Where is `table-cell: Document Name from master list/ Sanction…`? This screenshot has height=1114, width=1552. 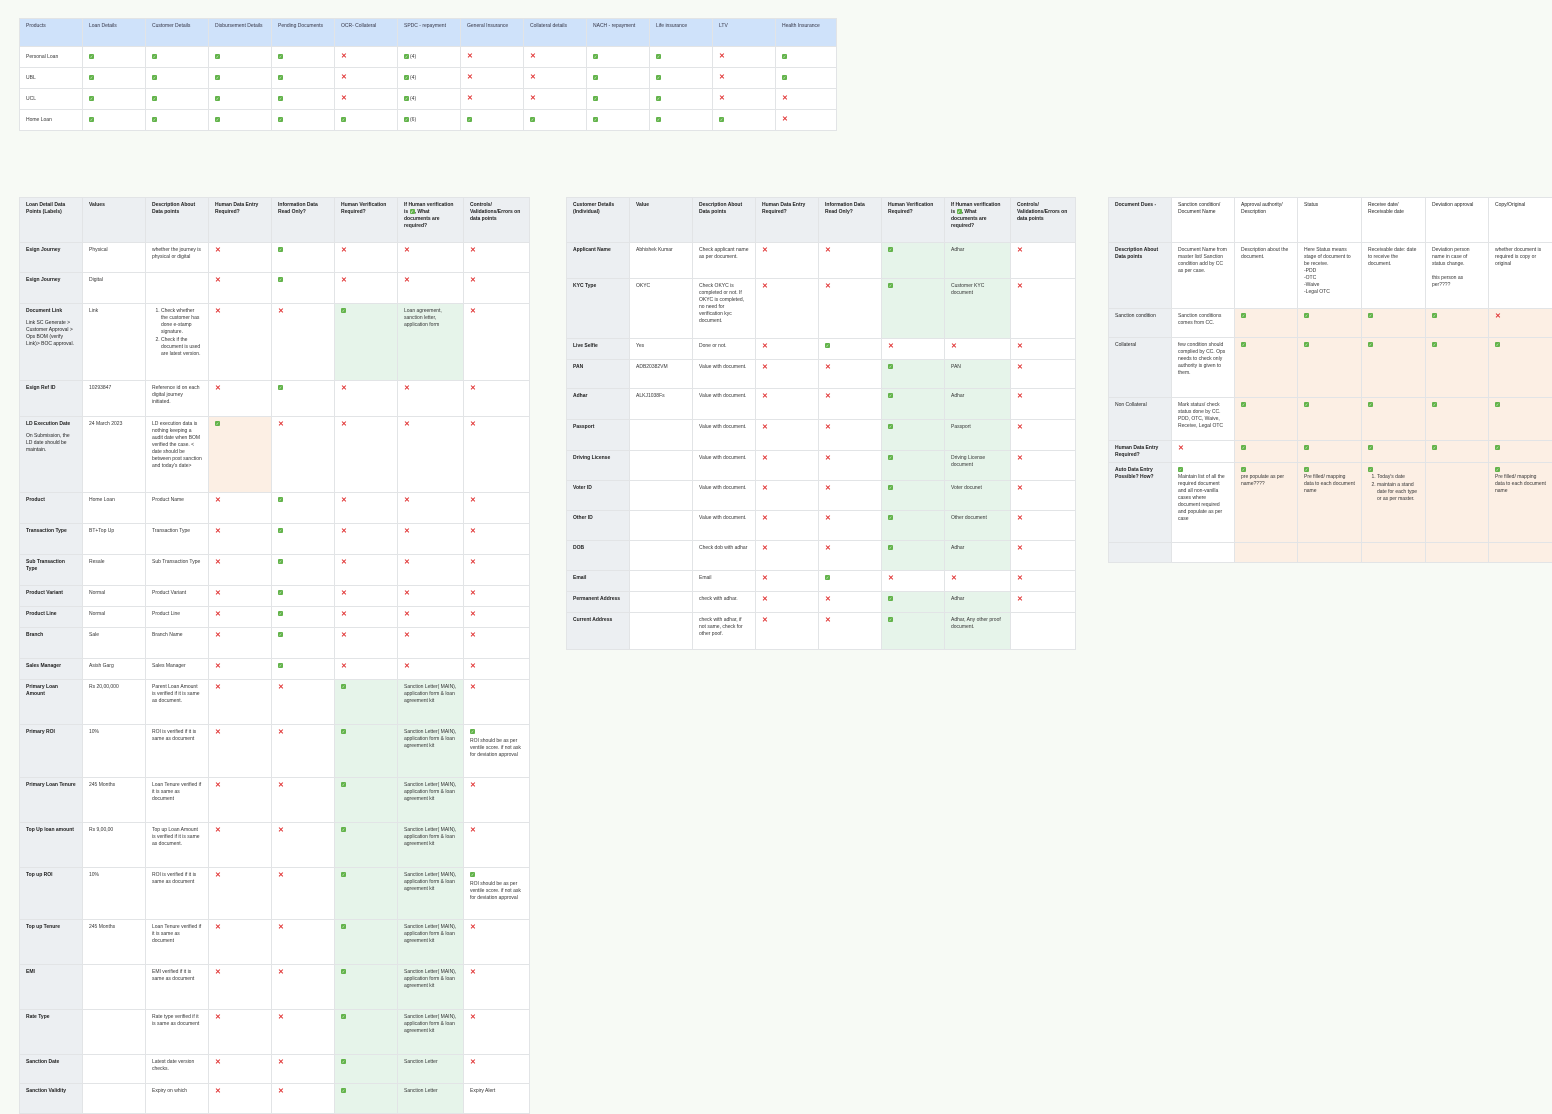 table-cell: Document Name from master list/ Sanction… is located at coordinates (1203, 276).